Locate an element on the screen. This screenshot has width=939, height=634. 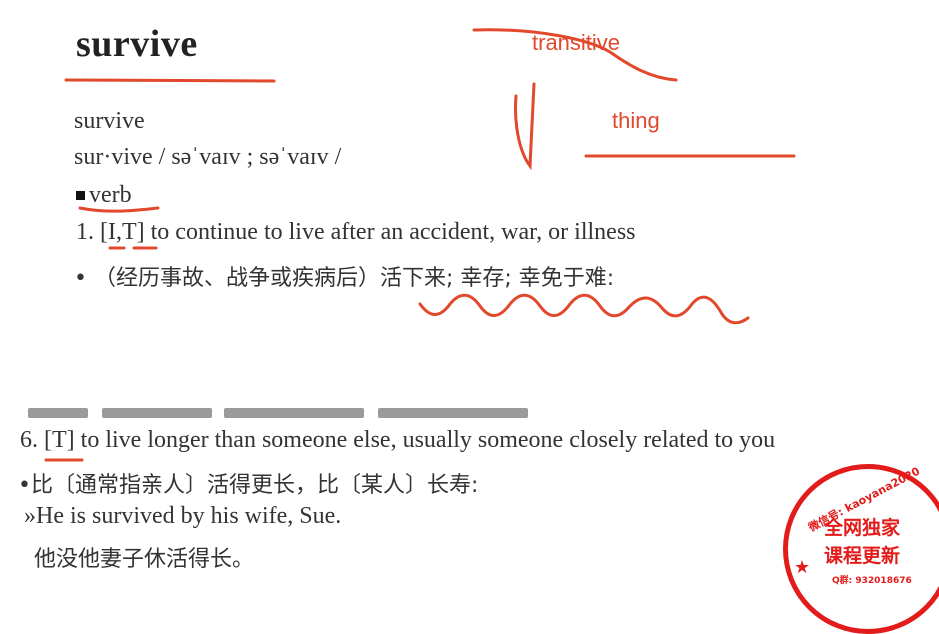
verb-underline is located at coordinates (119, 209).